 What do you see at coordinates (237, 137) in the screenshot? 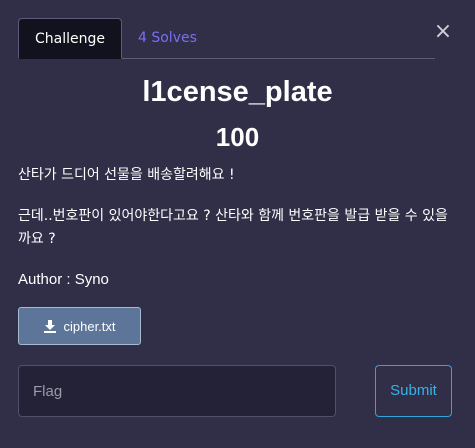
I see `challenge-points: 100` at bounding box center [237, 137].